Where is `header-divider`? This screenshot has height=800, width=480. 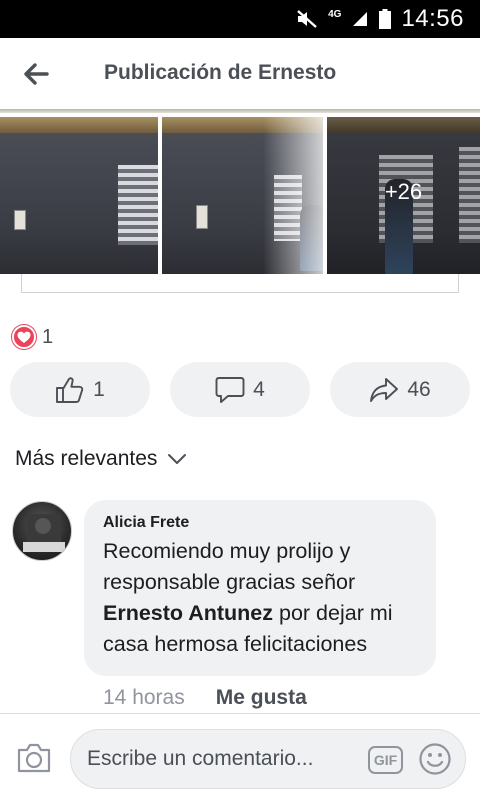
header-divider is located at coordinates (240, 111).